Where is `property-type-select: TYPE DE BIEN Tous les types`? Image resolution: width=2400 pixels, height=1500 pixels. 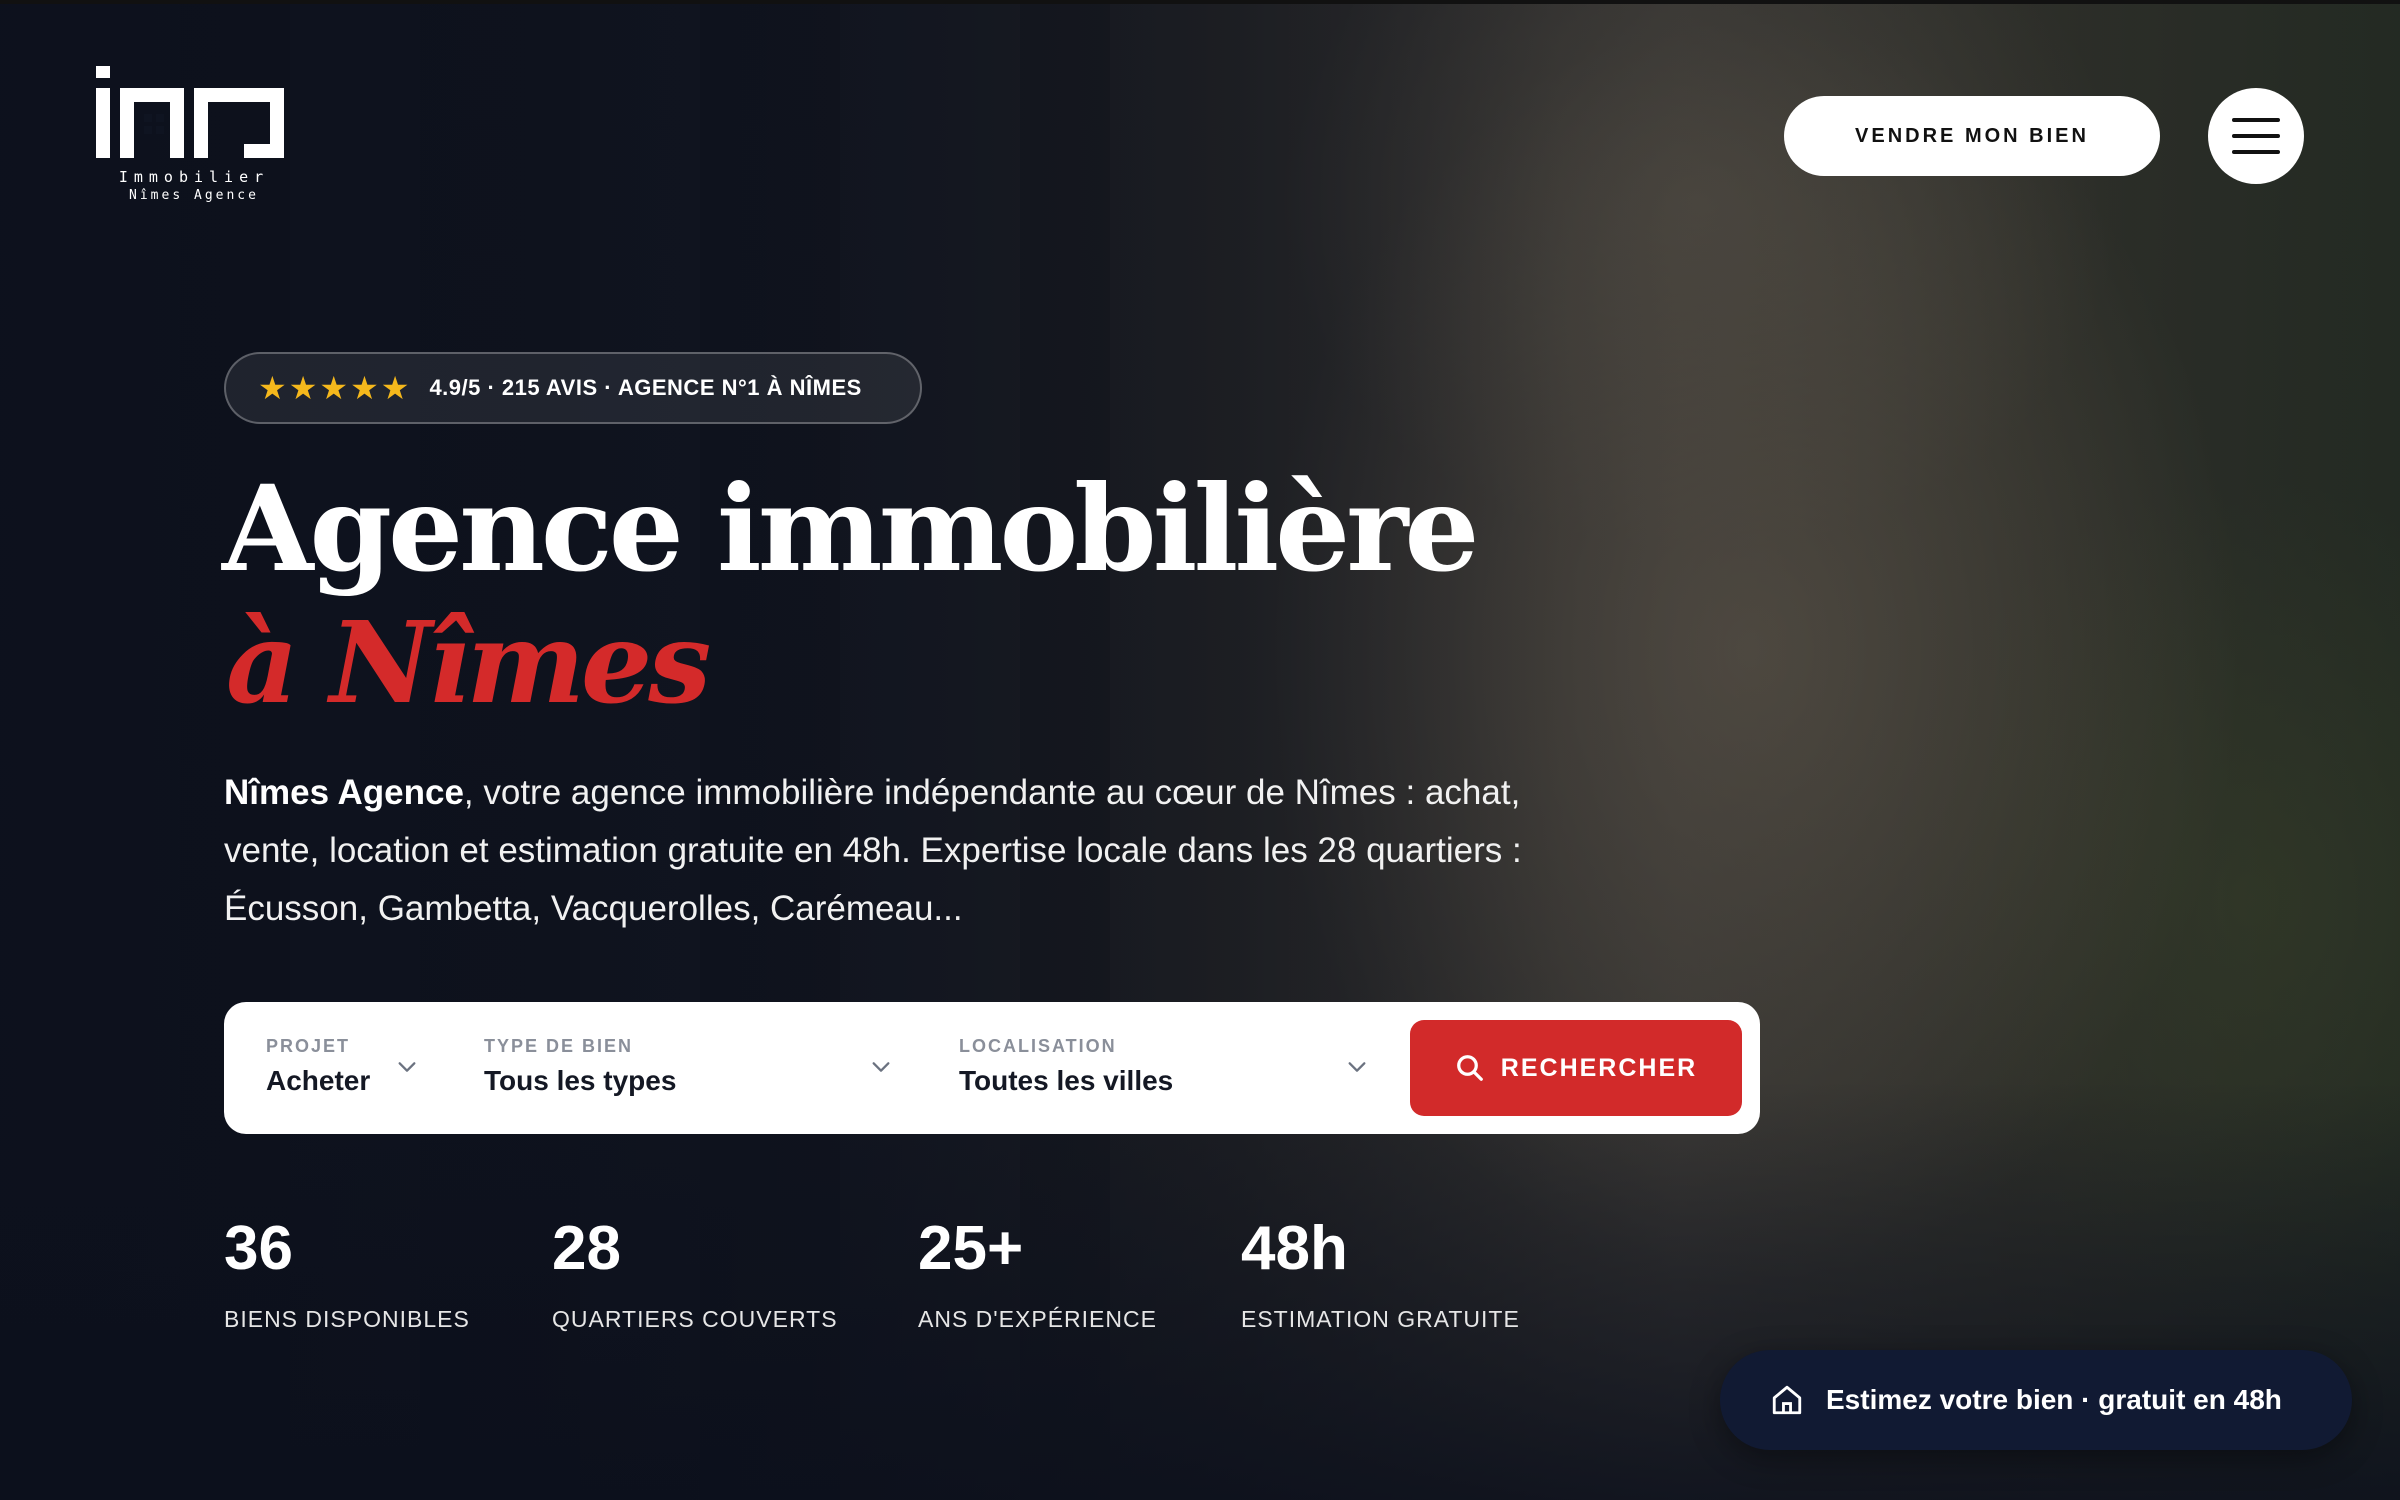 property-type-select: TYPE DE BIEN Tous les types is located at coordinates (580, 1066).